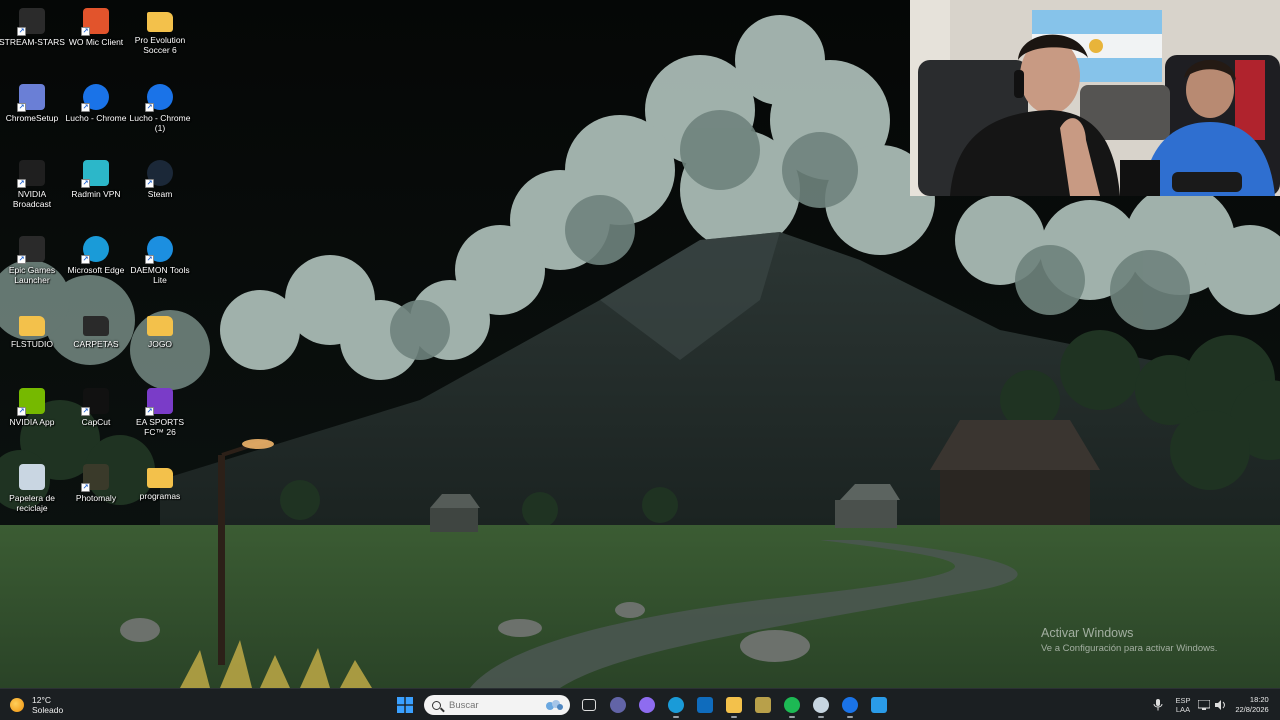  What do you see at coordinates (159, 250) in the screenshot?
I see `daemon-tools-icon: ↗` at bounding box center [159, 250].